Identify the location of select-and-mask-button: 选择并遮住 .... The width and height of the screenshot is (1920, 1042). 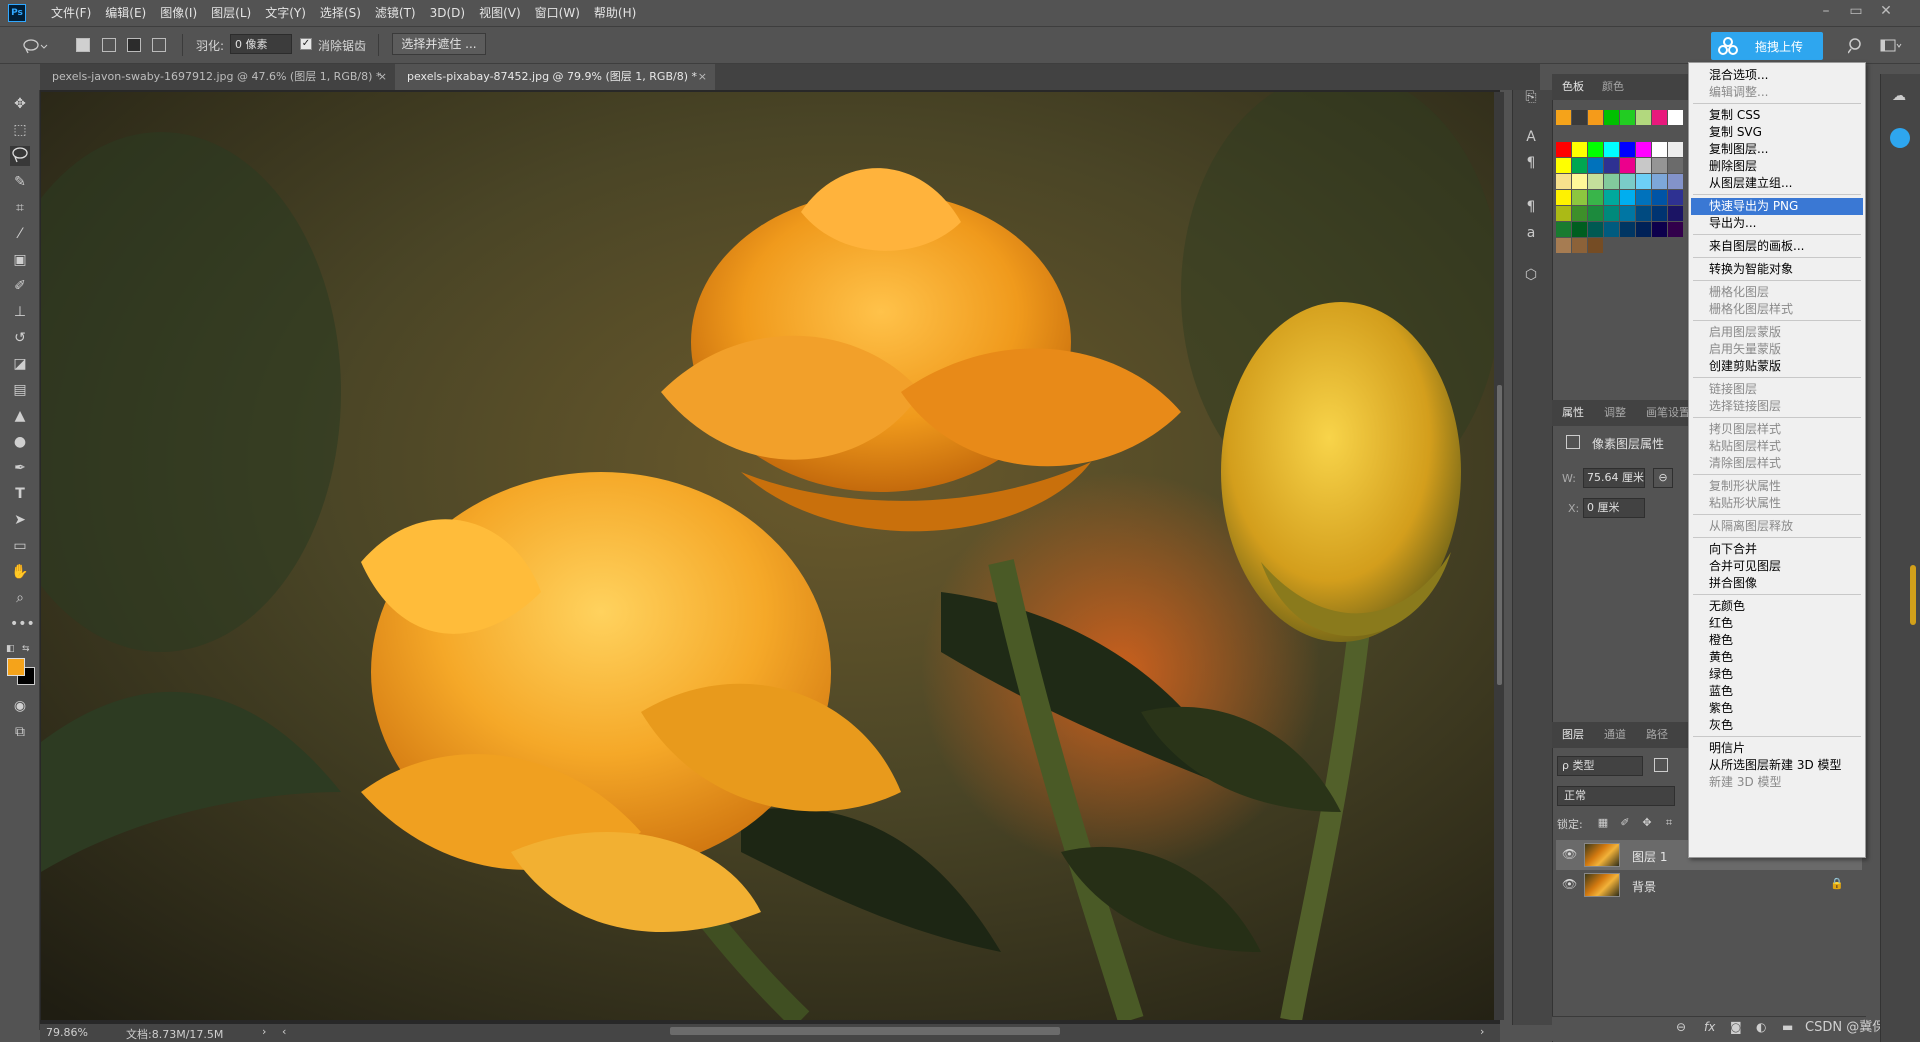
(439, 44).